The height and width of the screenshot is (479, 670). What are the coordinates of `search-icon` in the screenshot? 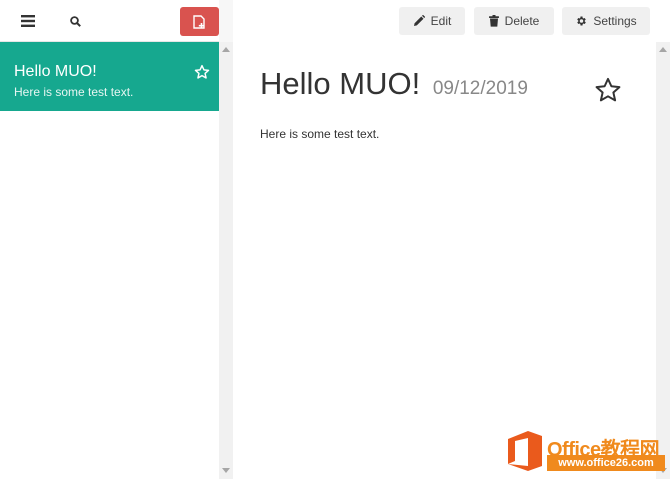 It's located at (75, 21).